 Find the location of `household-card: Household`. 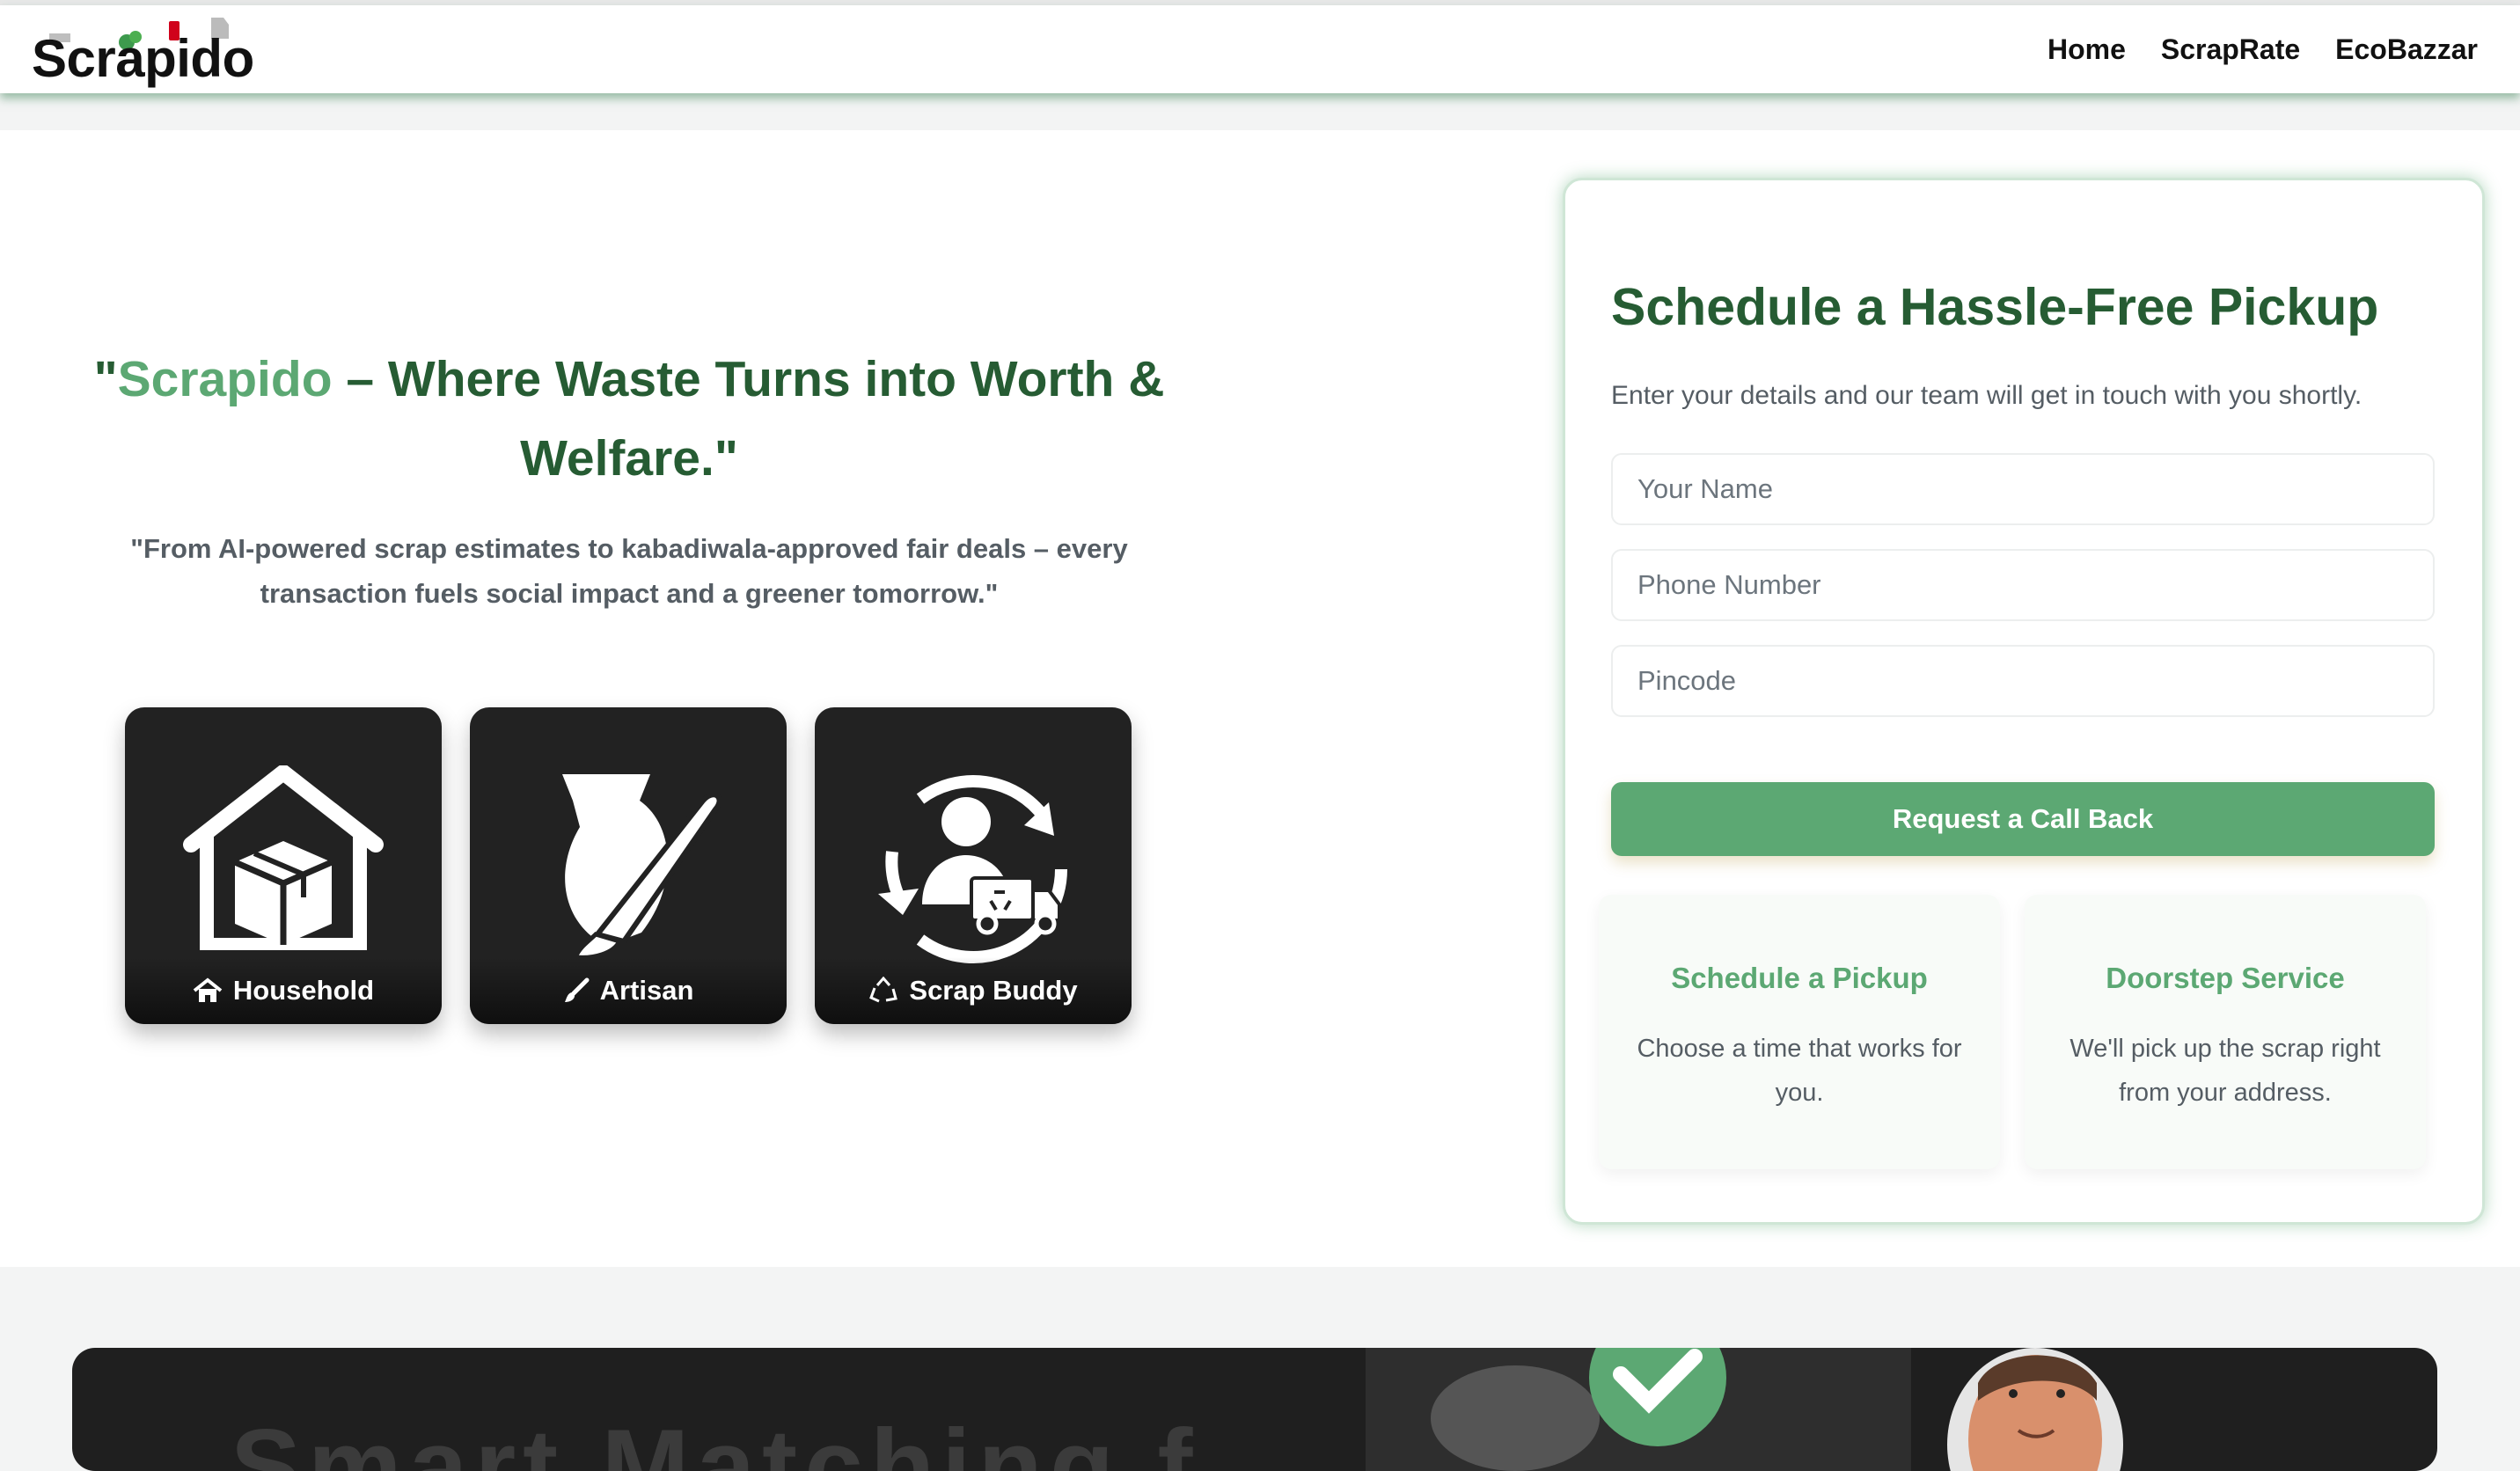

household-card: Household is located at coordinates (283, 865).